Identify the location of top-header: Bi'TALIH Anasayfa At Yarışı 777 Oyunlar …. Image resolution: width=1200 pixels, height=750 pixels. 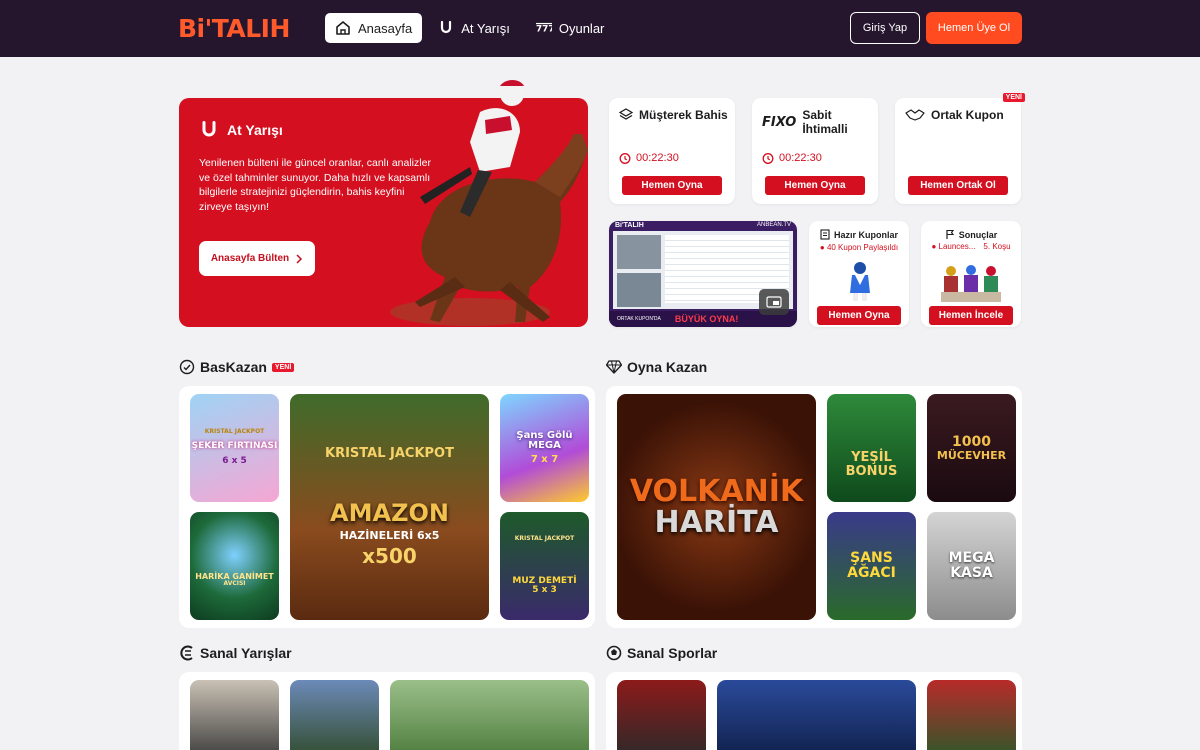
(600, 28).